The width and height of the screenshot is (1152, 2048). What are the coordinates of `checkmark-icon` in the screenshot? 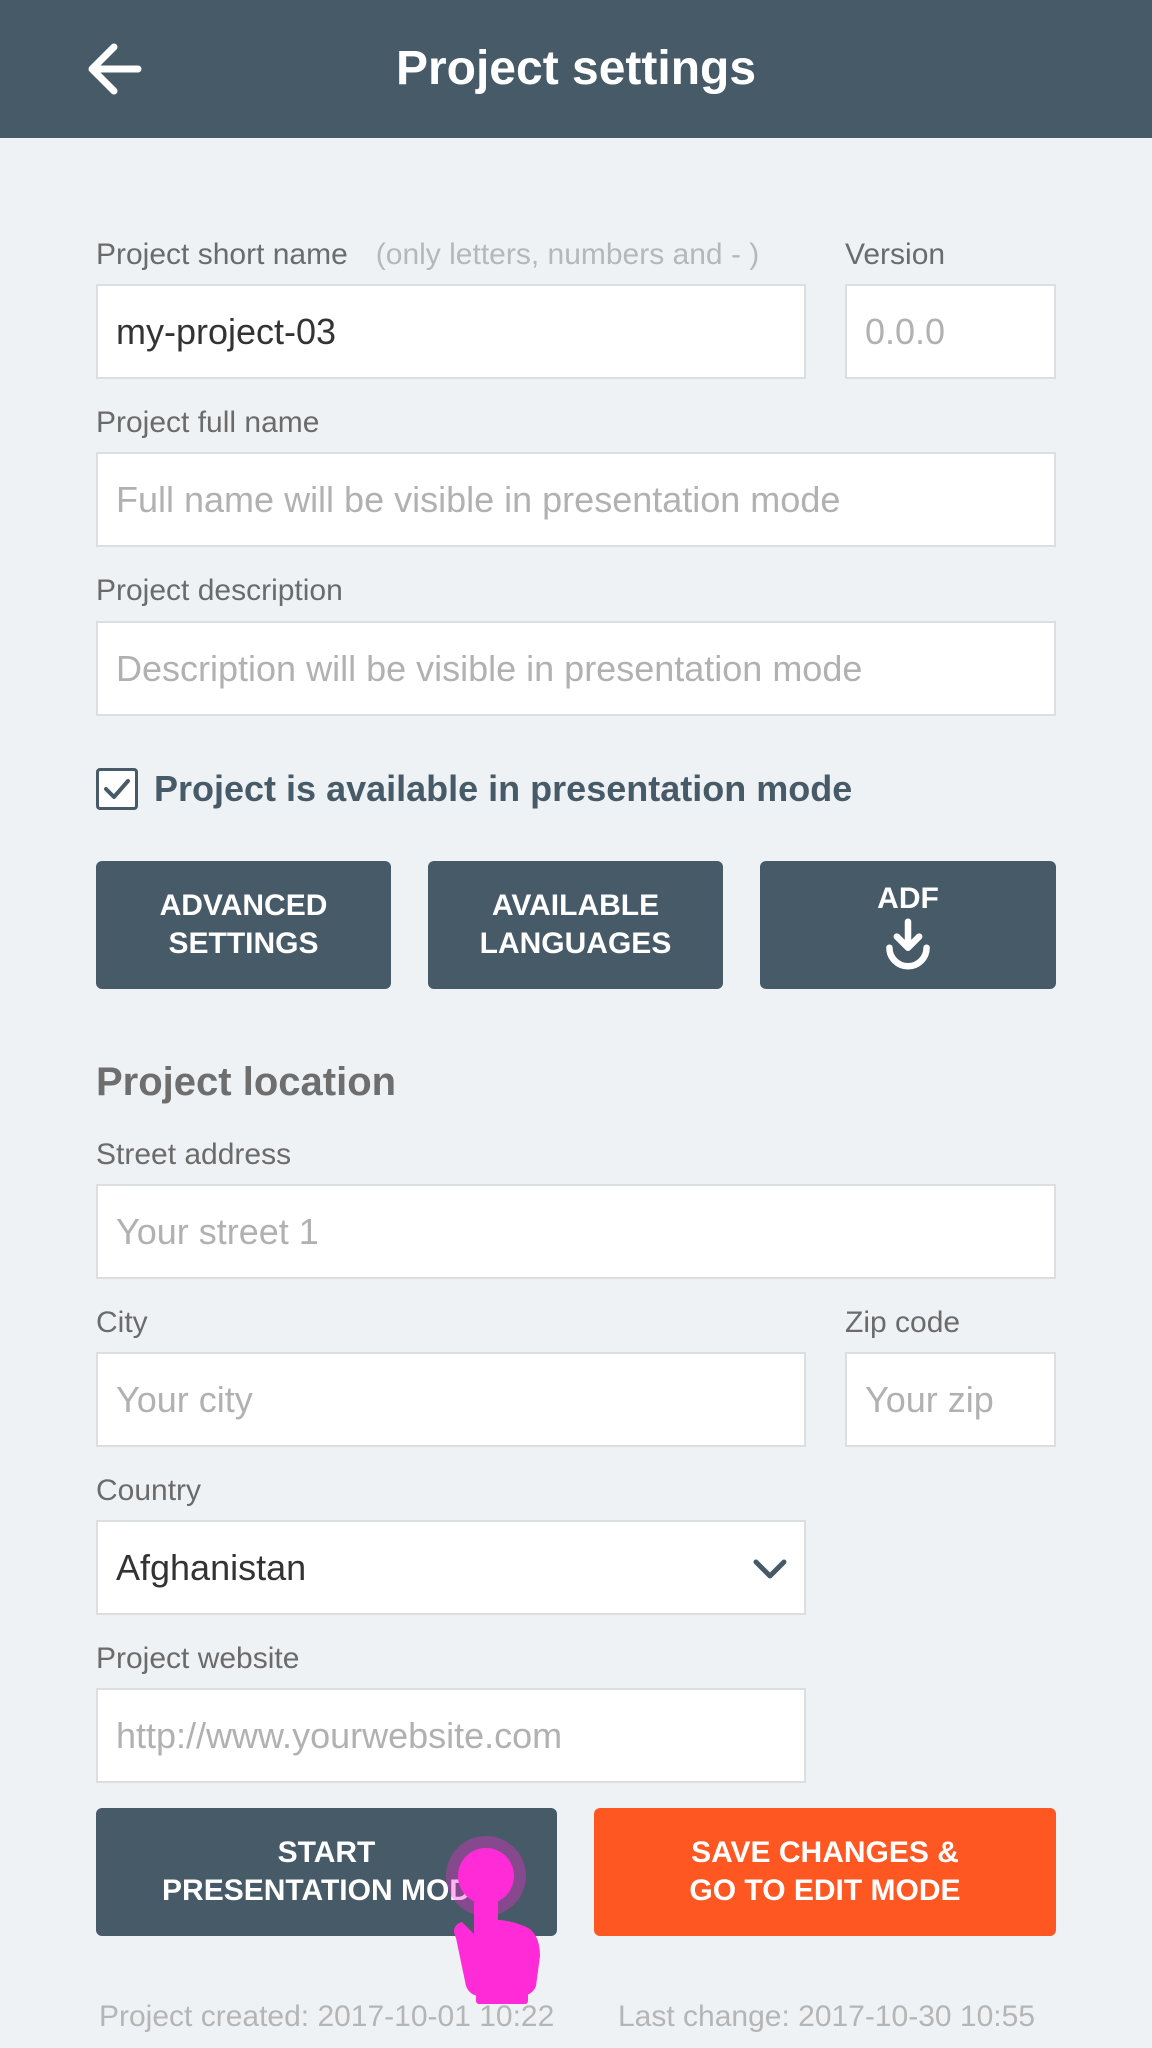 It's located at (117, 789).